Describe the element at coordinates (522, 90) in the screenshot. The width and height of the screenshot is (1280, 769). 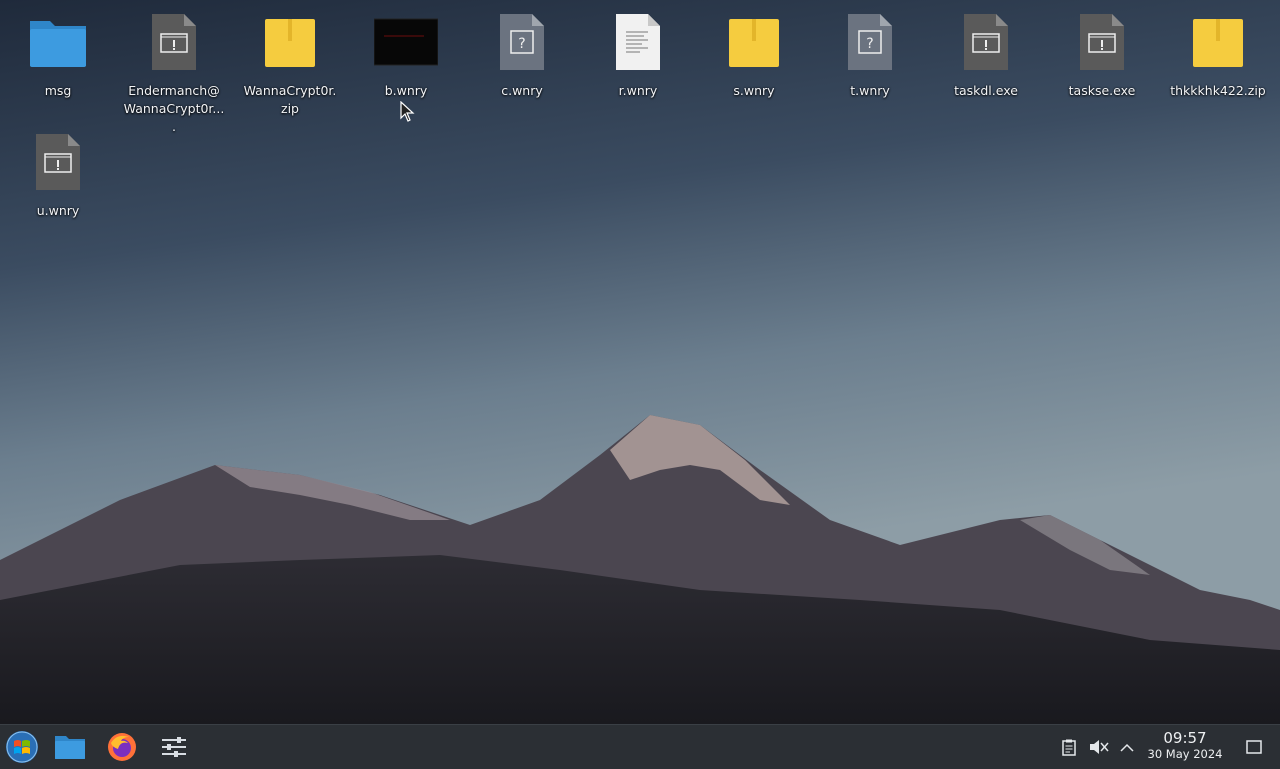
I see `icon-label: c.wnry` at that location.